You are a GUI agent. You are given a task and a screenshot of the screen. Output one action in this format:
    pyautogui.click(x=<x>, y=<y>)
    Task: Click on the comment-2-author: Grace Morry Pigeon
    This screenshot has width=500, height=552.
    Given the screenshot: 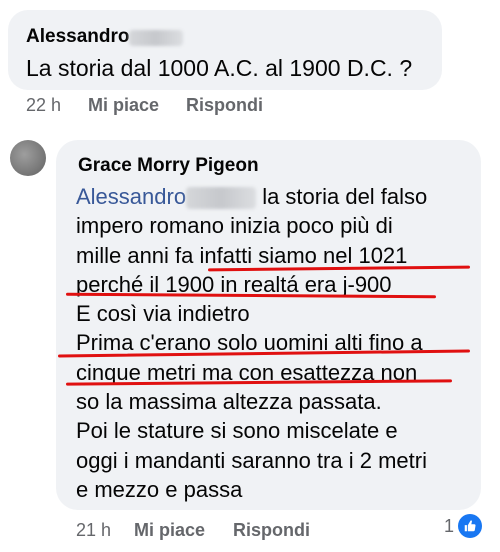 What is the action you would take?
    pyautogui.click(x=270, y=166)
    